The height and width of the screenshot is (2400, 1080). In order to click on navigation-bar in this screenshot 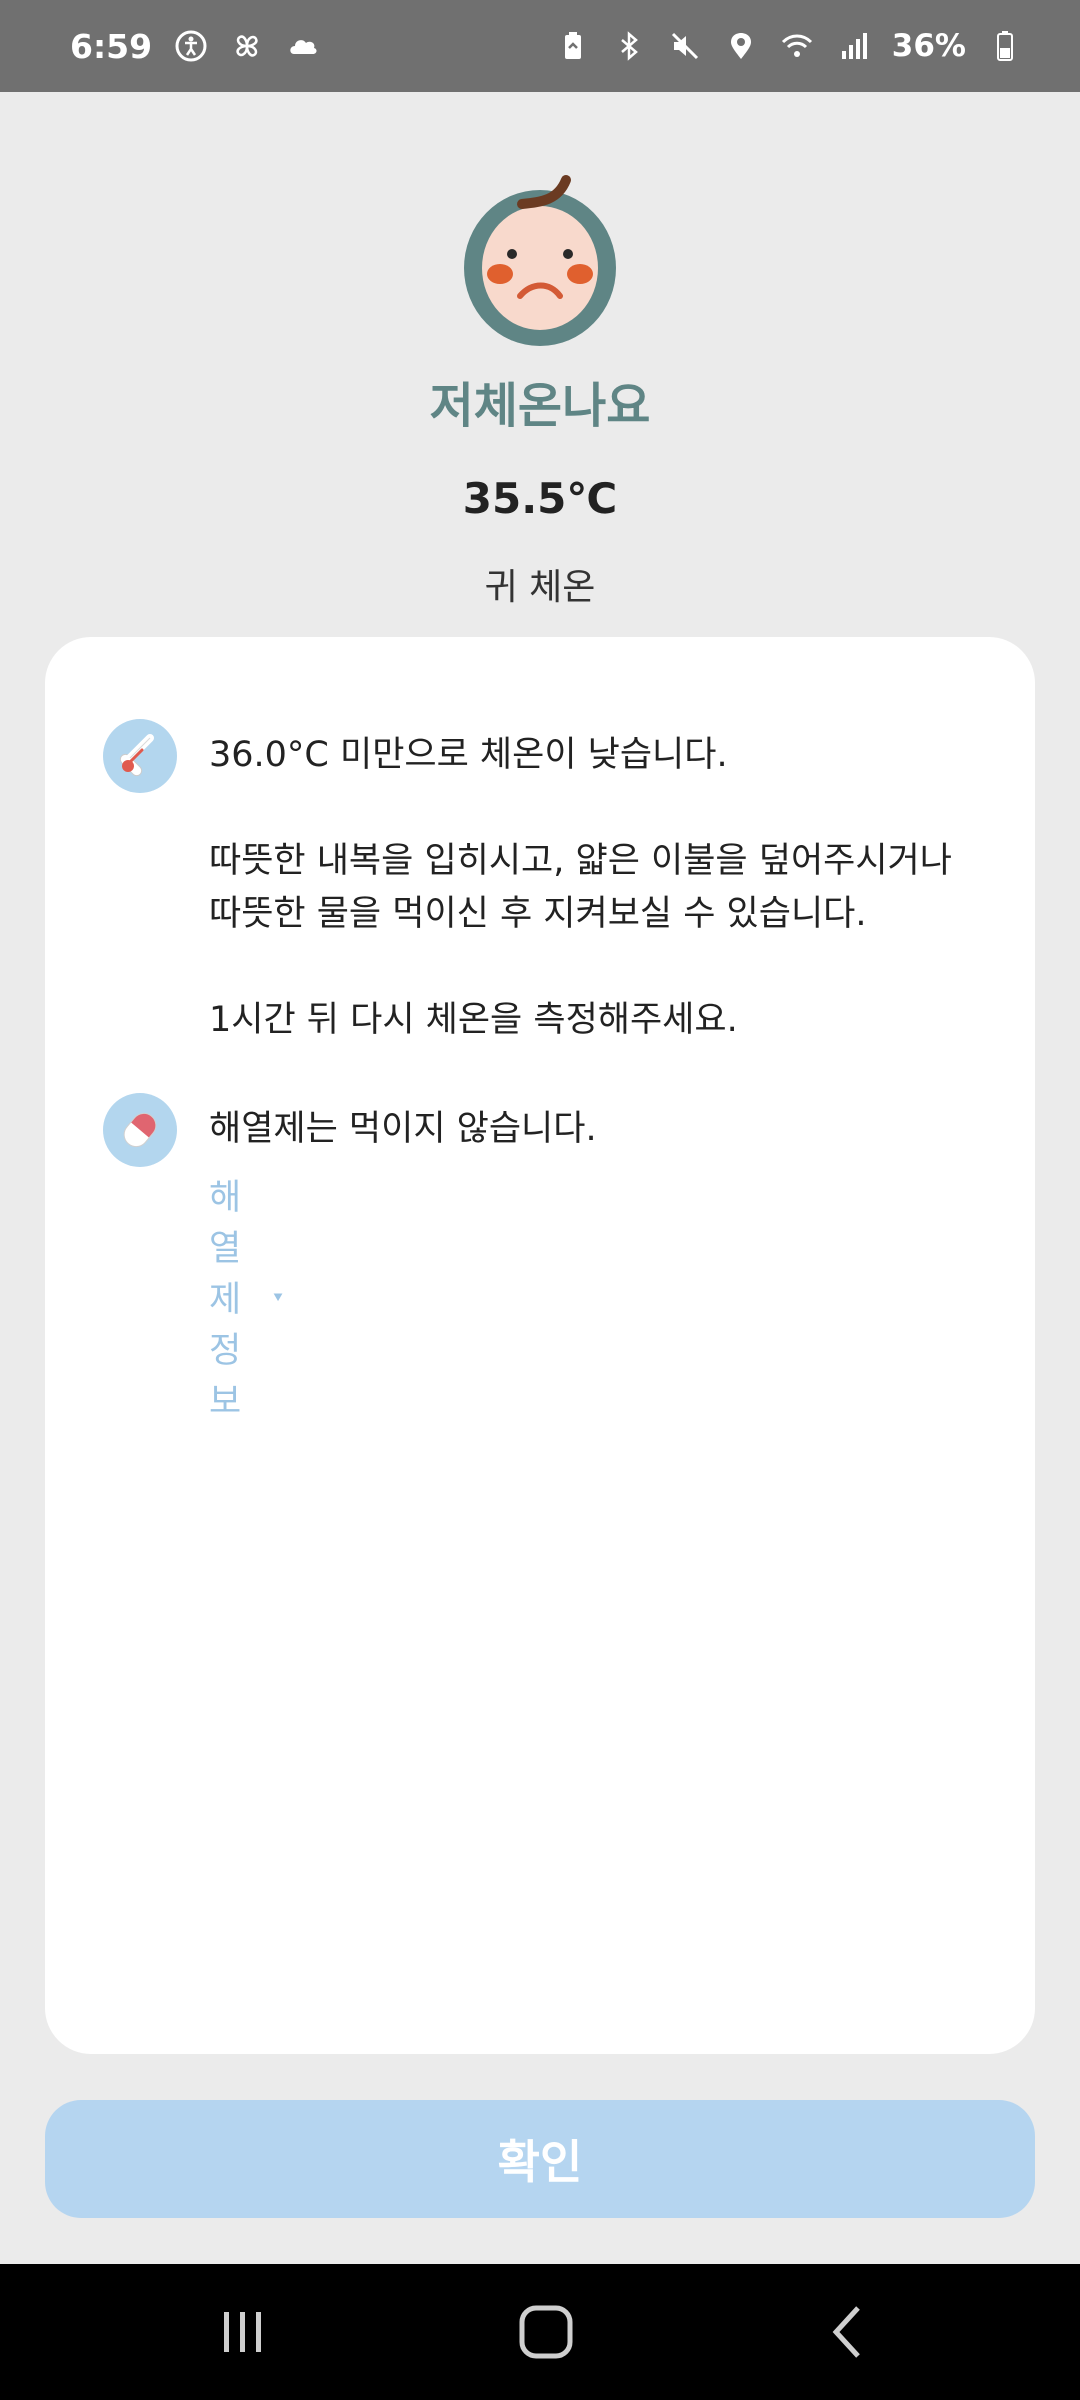, I will do `click(540, 2332)`.